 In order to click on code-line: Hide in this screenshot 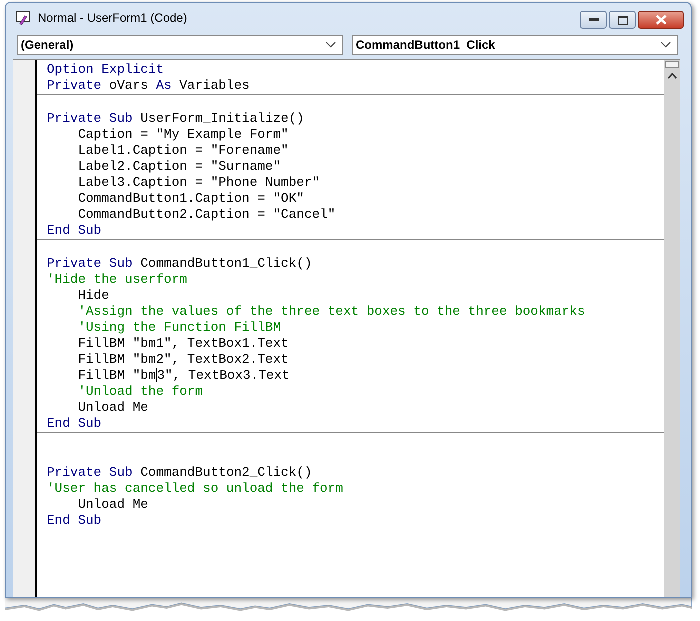, I will do `click(93, 296)`.